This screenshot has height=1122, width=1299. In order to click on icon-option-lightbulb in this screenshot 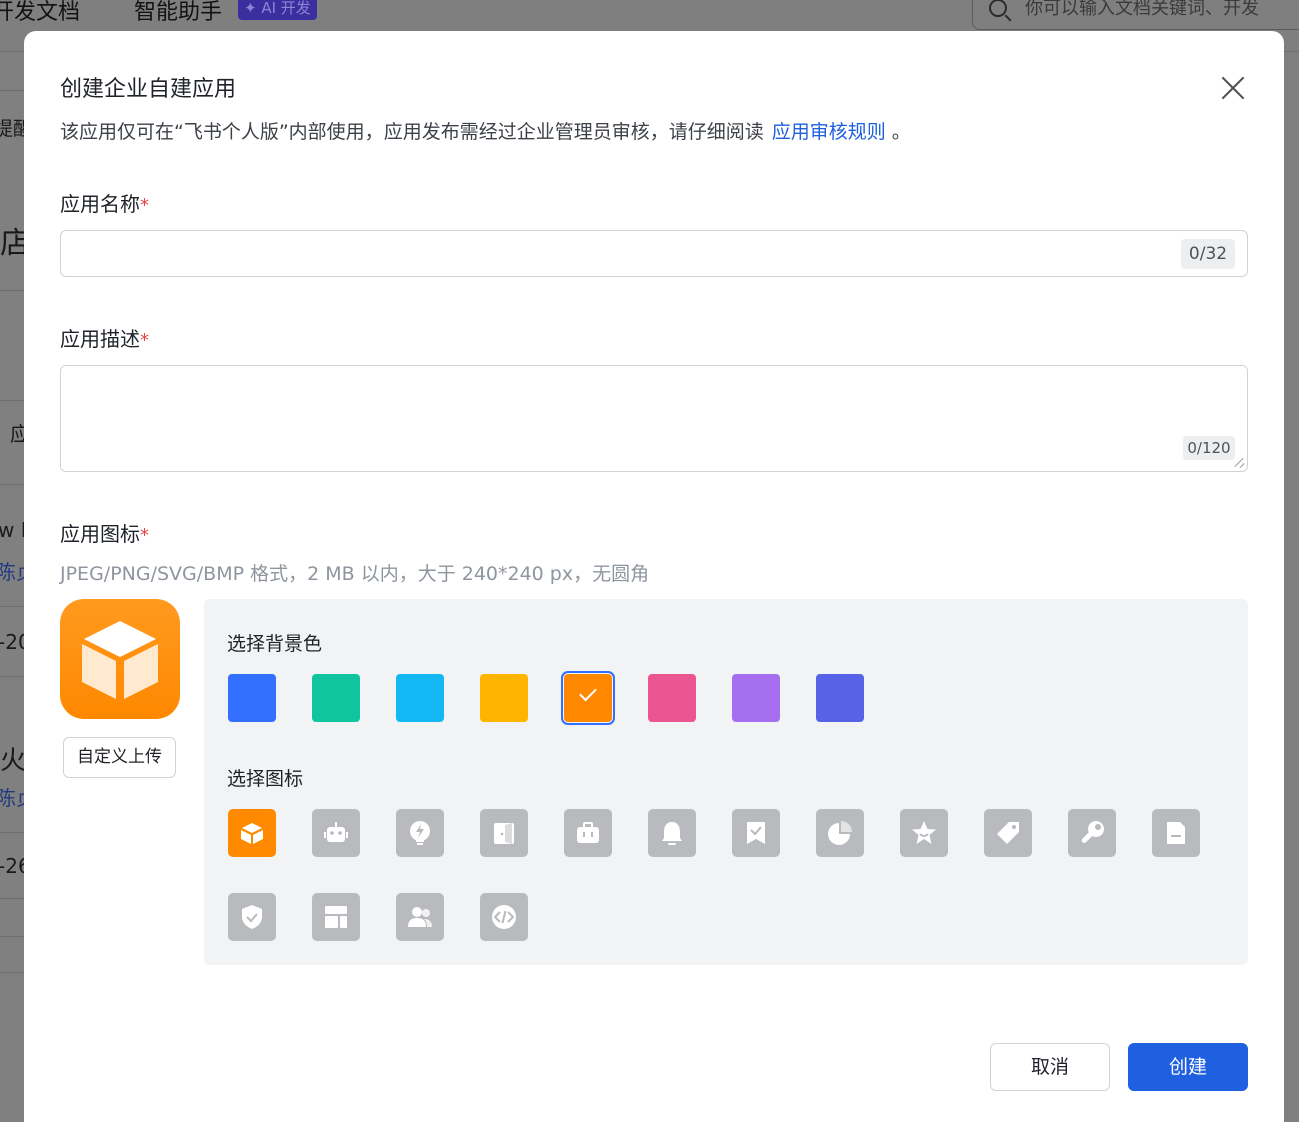, I will do `click(420, 833)`.